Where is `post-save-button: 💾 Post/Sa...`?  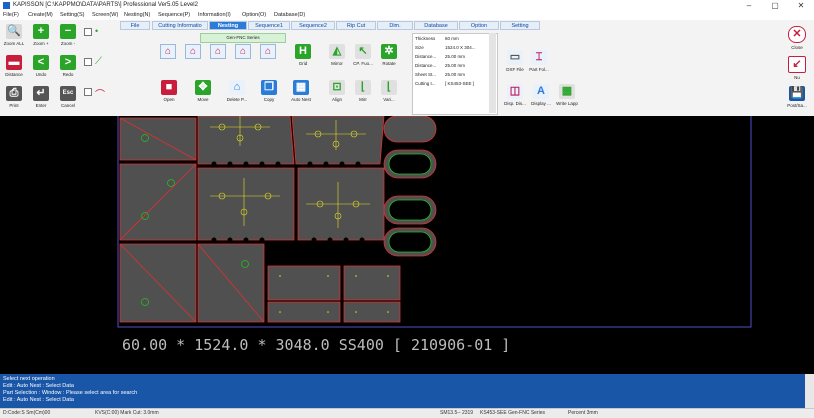
post-save-button: 💾 Post/Sa... is located at coordinates (797, 98).